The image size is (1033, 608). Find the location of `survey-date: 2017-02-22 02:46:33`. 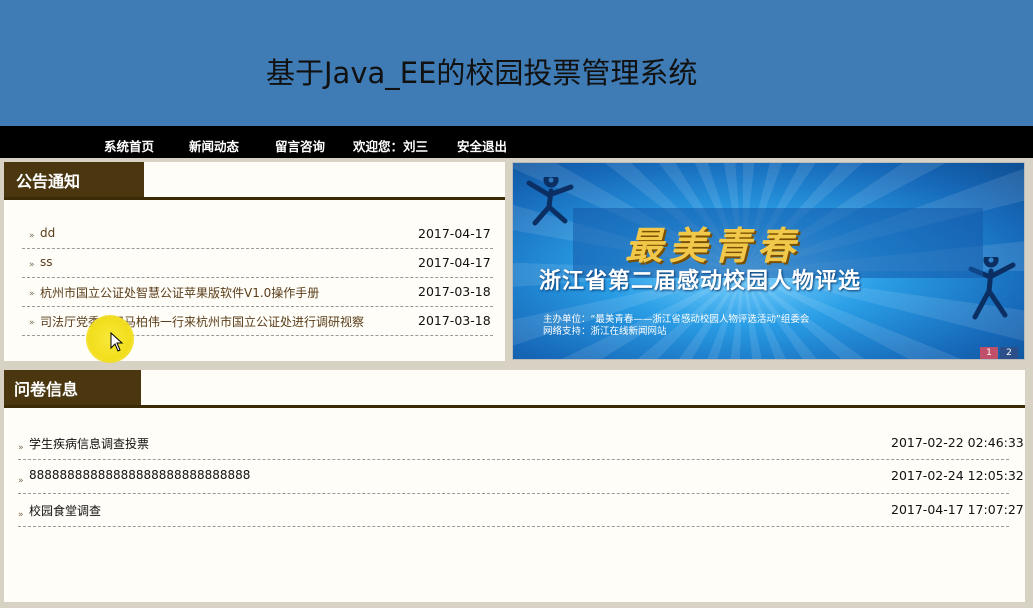

survey-date: 2017-02-22 02:46:33 is located at coordinates (957, 442).